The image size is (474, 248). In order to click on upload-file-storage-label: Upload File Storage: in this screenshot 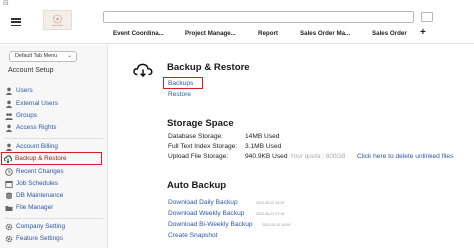, I will do `click(198, 156)`.